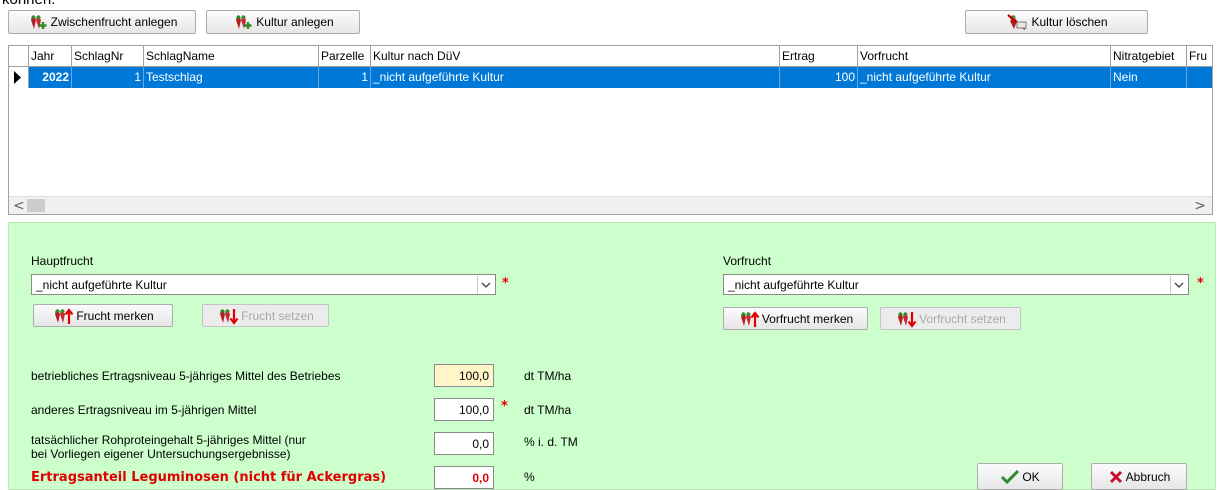 This screenshot has width=1218, height=490. I want to click on betrieb-unit: dt TM/ha, so click(548, 376).